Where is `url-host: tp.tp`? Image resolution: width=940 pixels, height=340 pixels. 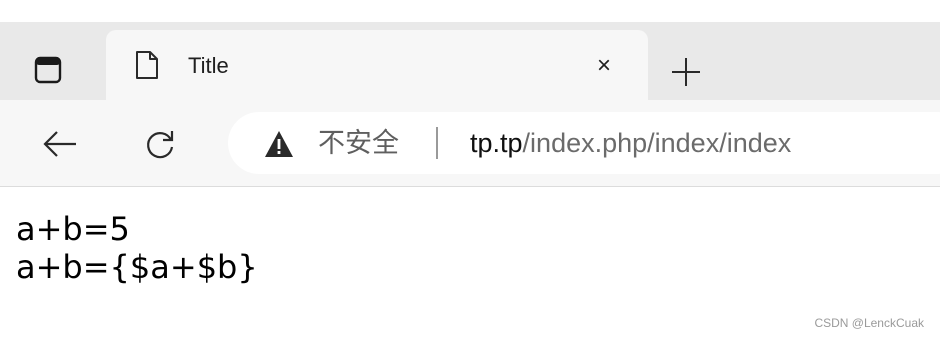
url-host: tp.tp is located at coordinates (496, 143).